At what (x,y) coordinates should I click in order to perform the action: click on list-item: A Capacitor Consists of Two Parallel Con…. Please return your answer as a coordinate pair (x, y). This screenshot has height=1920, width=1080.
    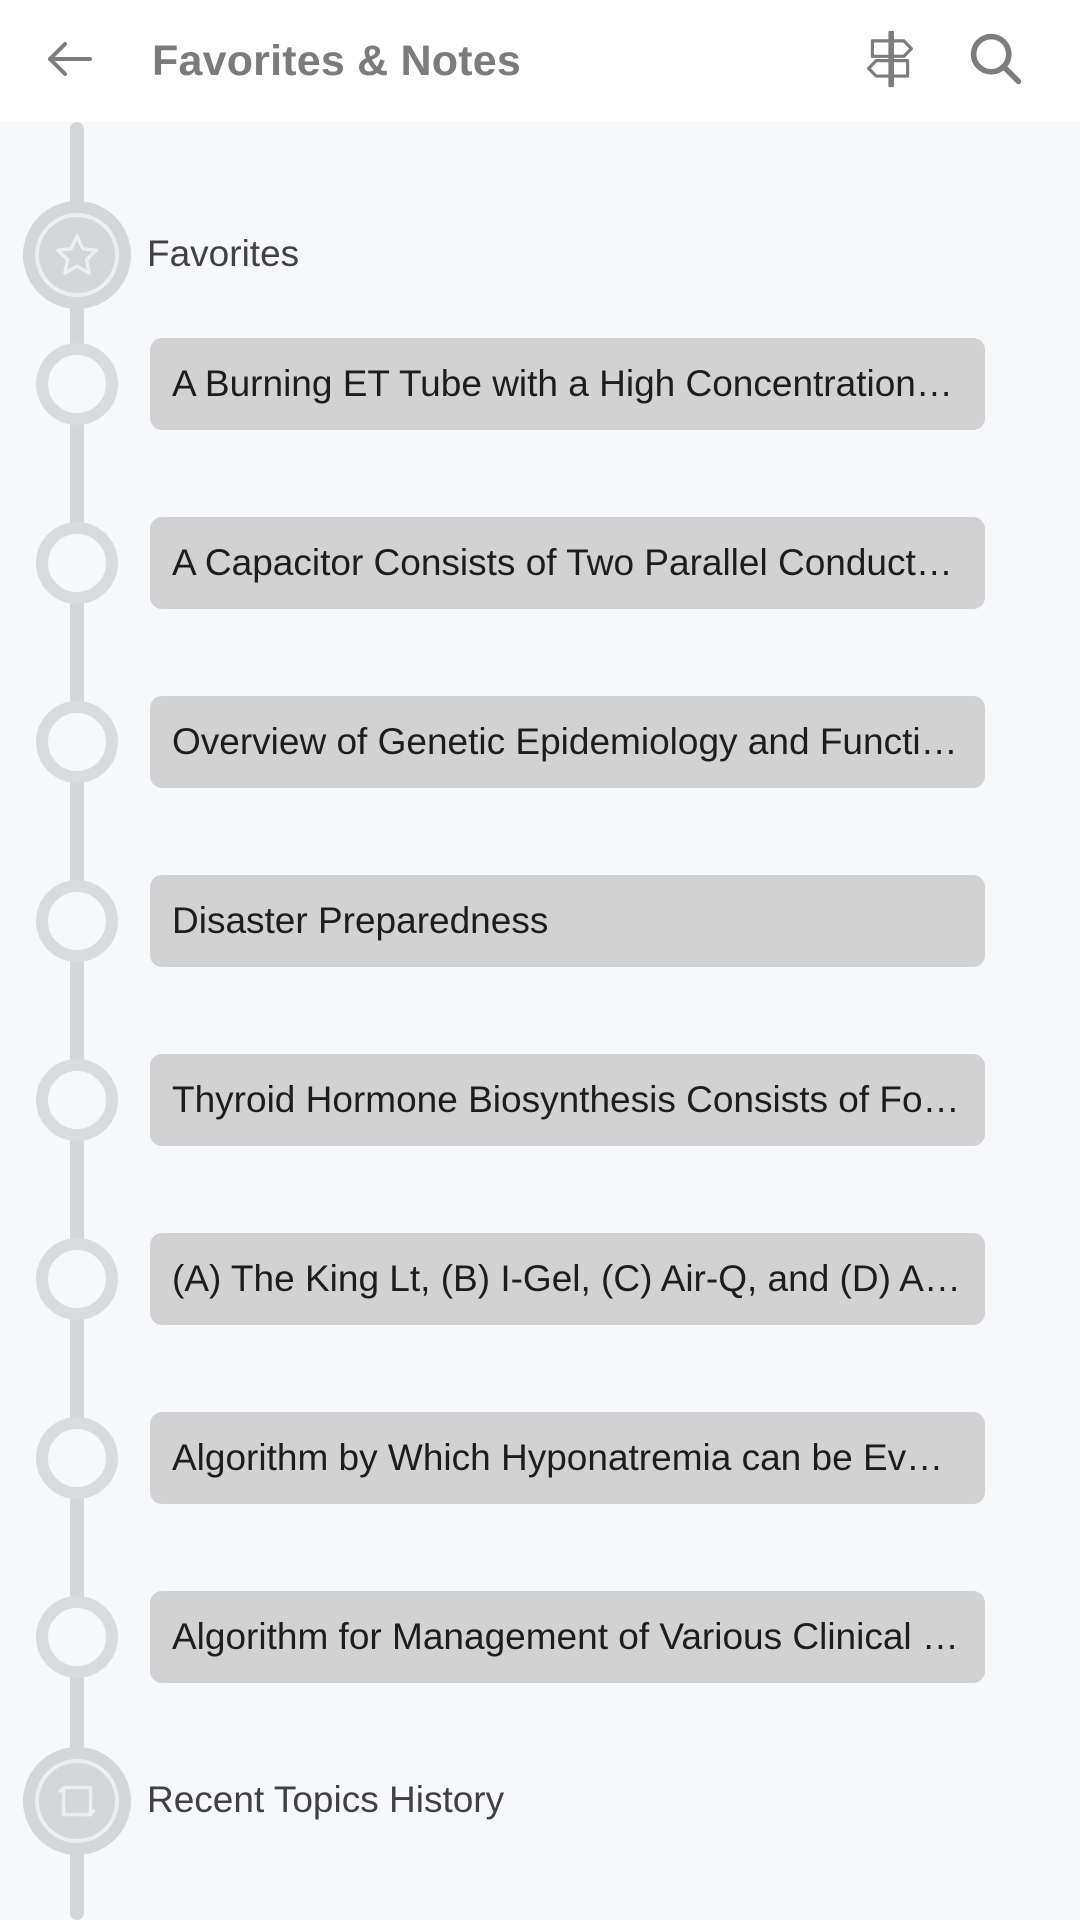
    Looking at the image, I should click on (567, 563).